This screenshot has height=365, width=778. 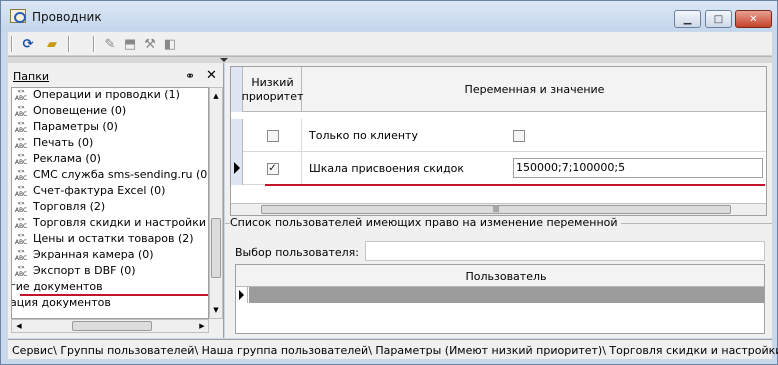 I want to click on folder-item: «» ABC Цены и остатки товаров (2), so click(x=103, y=240).